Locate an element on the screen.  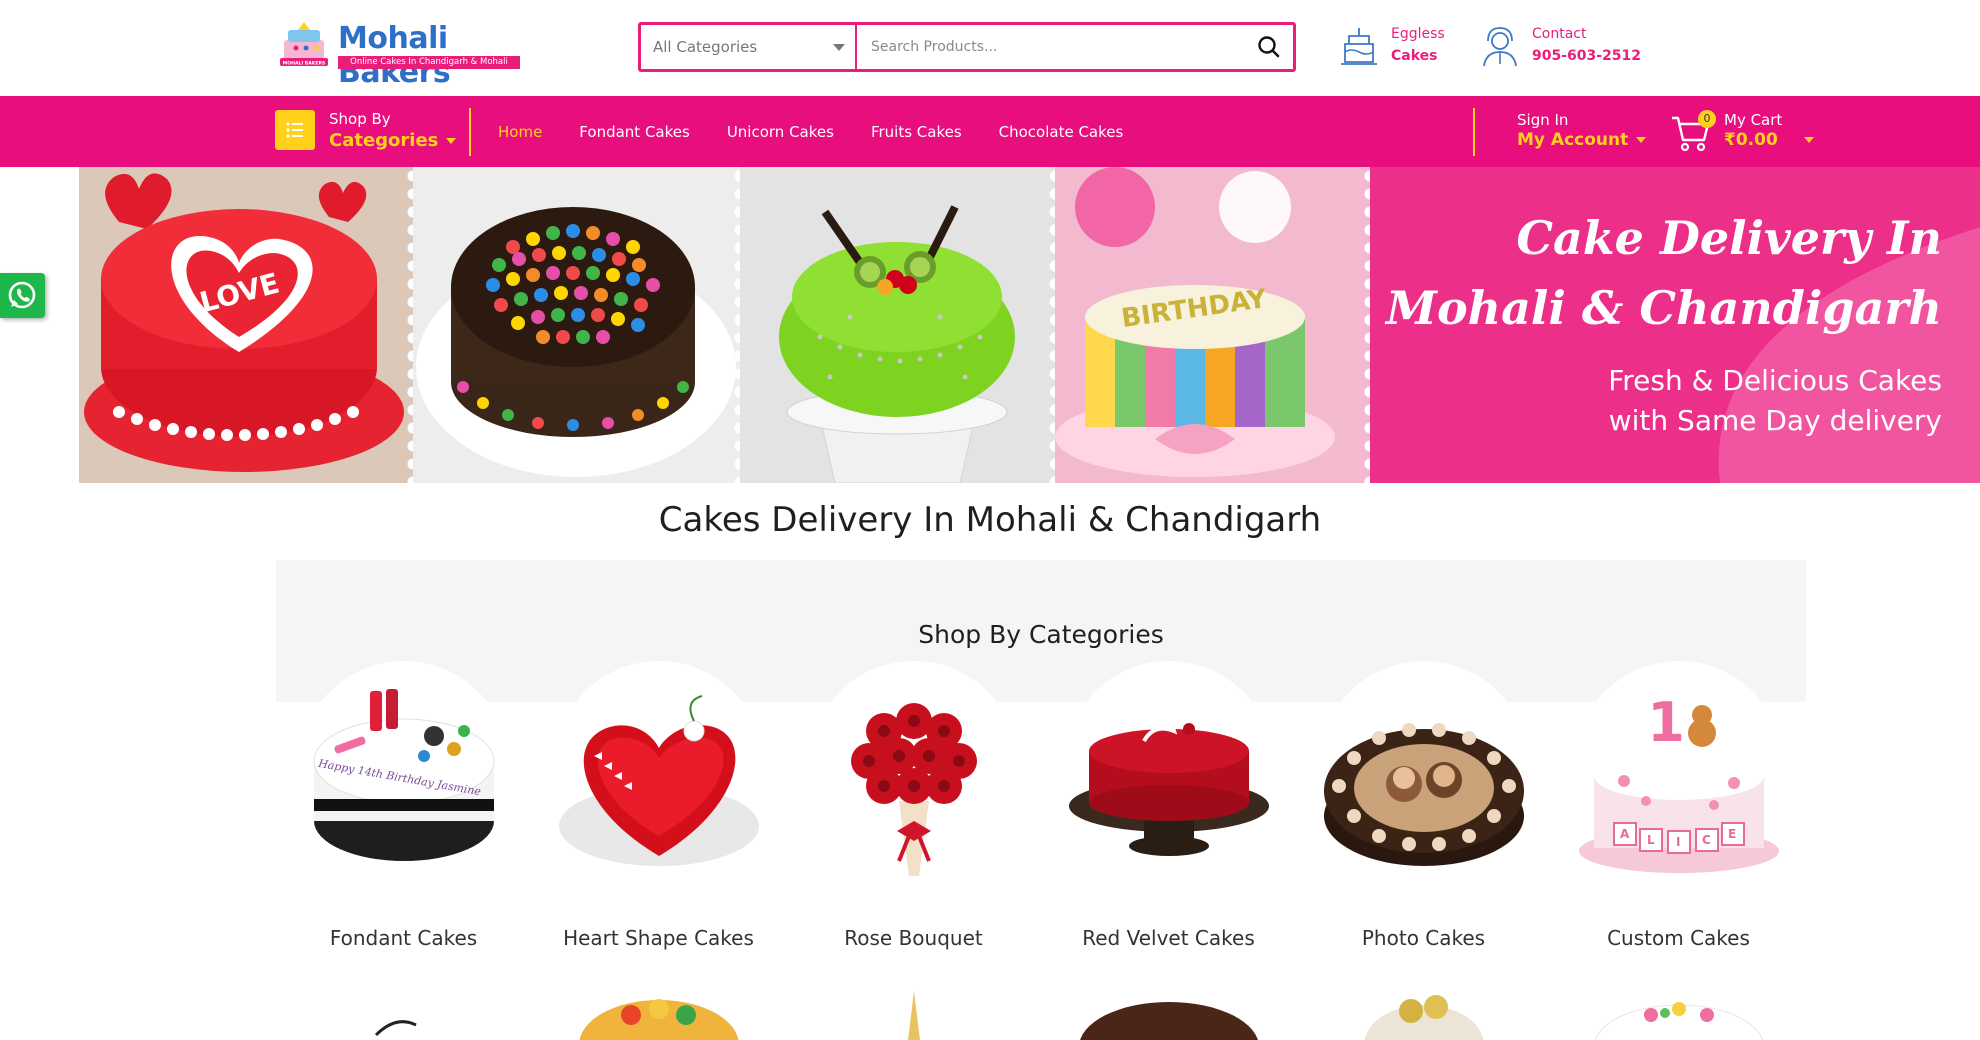
contact-info: Contact 905-603-2512 is located at coordinates (1568, 47).